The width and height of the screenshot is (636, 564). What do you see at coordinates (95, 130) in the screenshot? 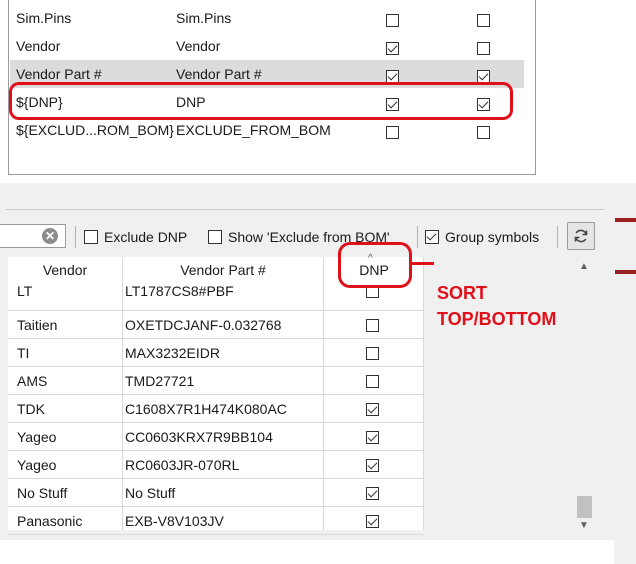
I see `field-name: ${EXCLUD...ROM_BOM}` at bounding box center [95, 130].